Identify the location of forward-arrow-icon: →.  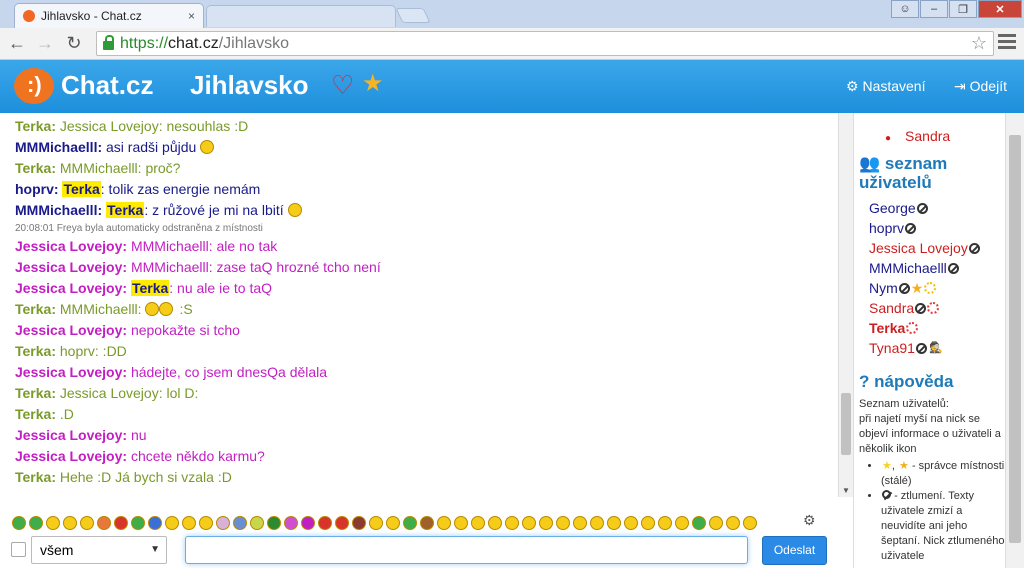
(45, 43).